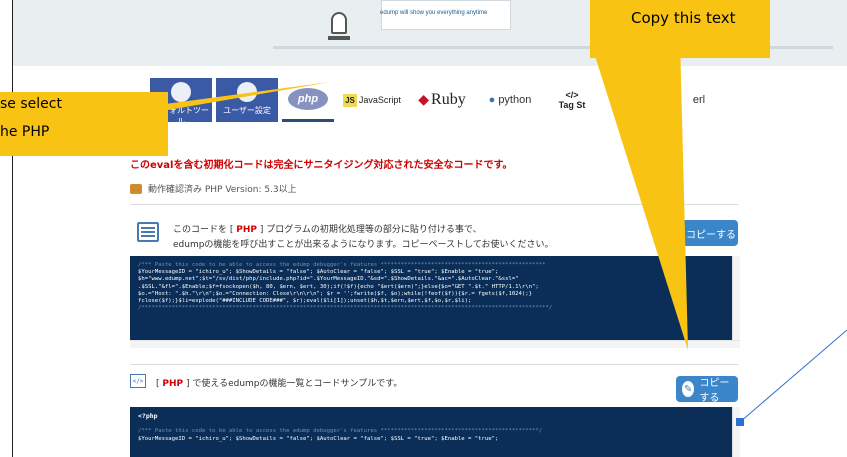 This screenshot has height=457, width=847. Describe the element at coordinates (448, 99) in the screenshot. I see `tab-ruby-label: Ruby` at that location.